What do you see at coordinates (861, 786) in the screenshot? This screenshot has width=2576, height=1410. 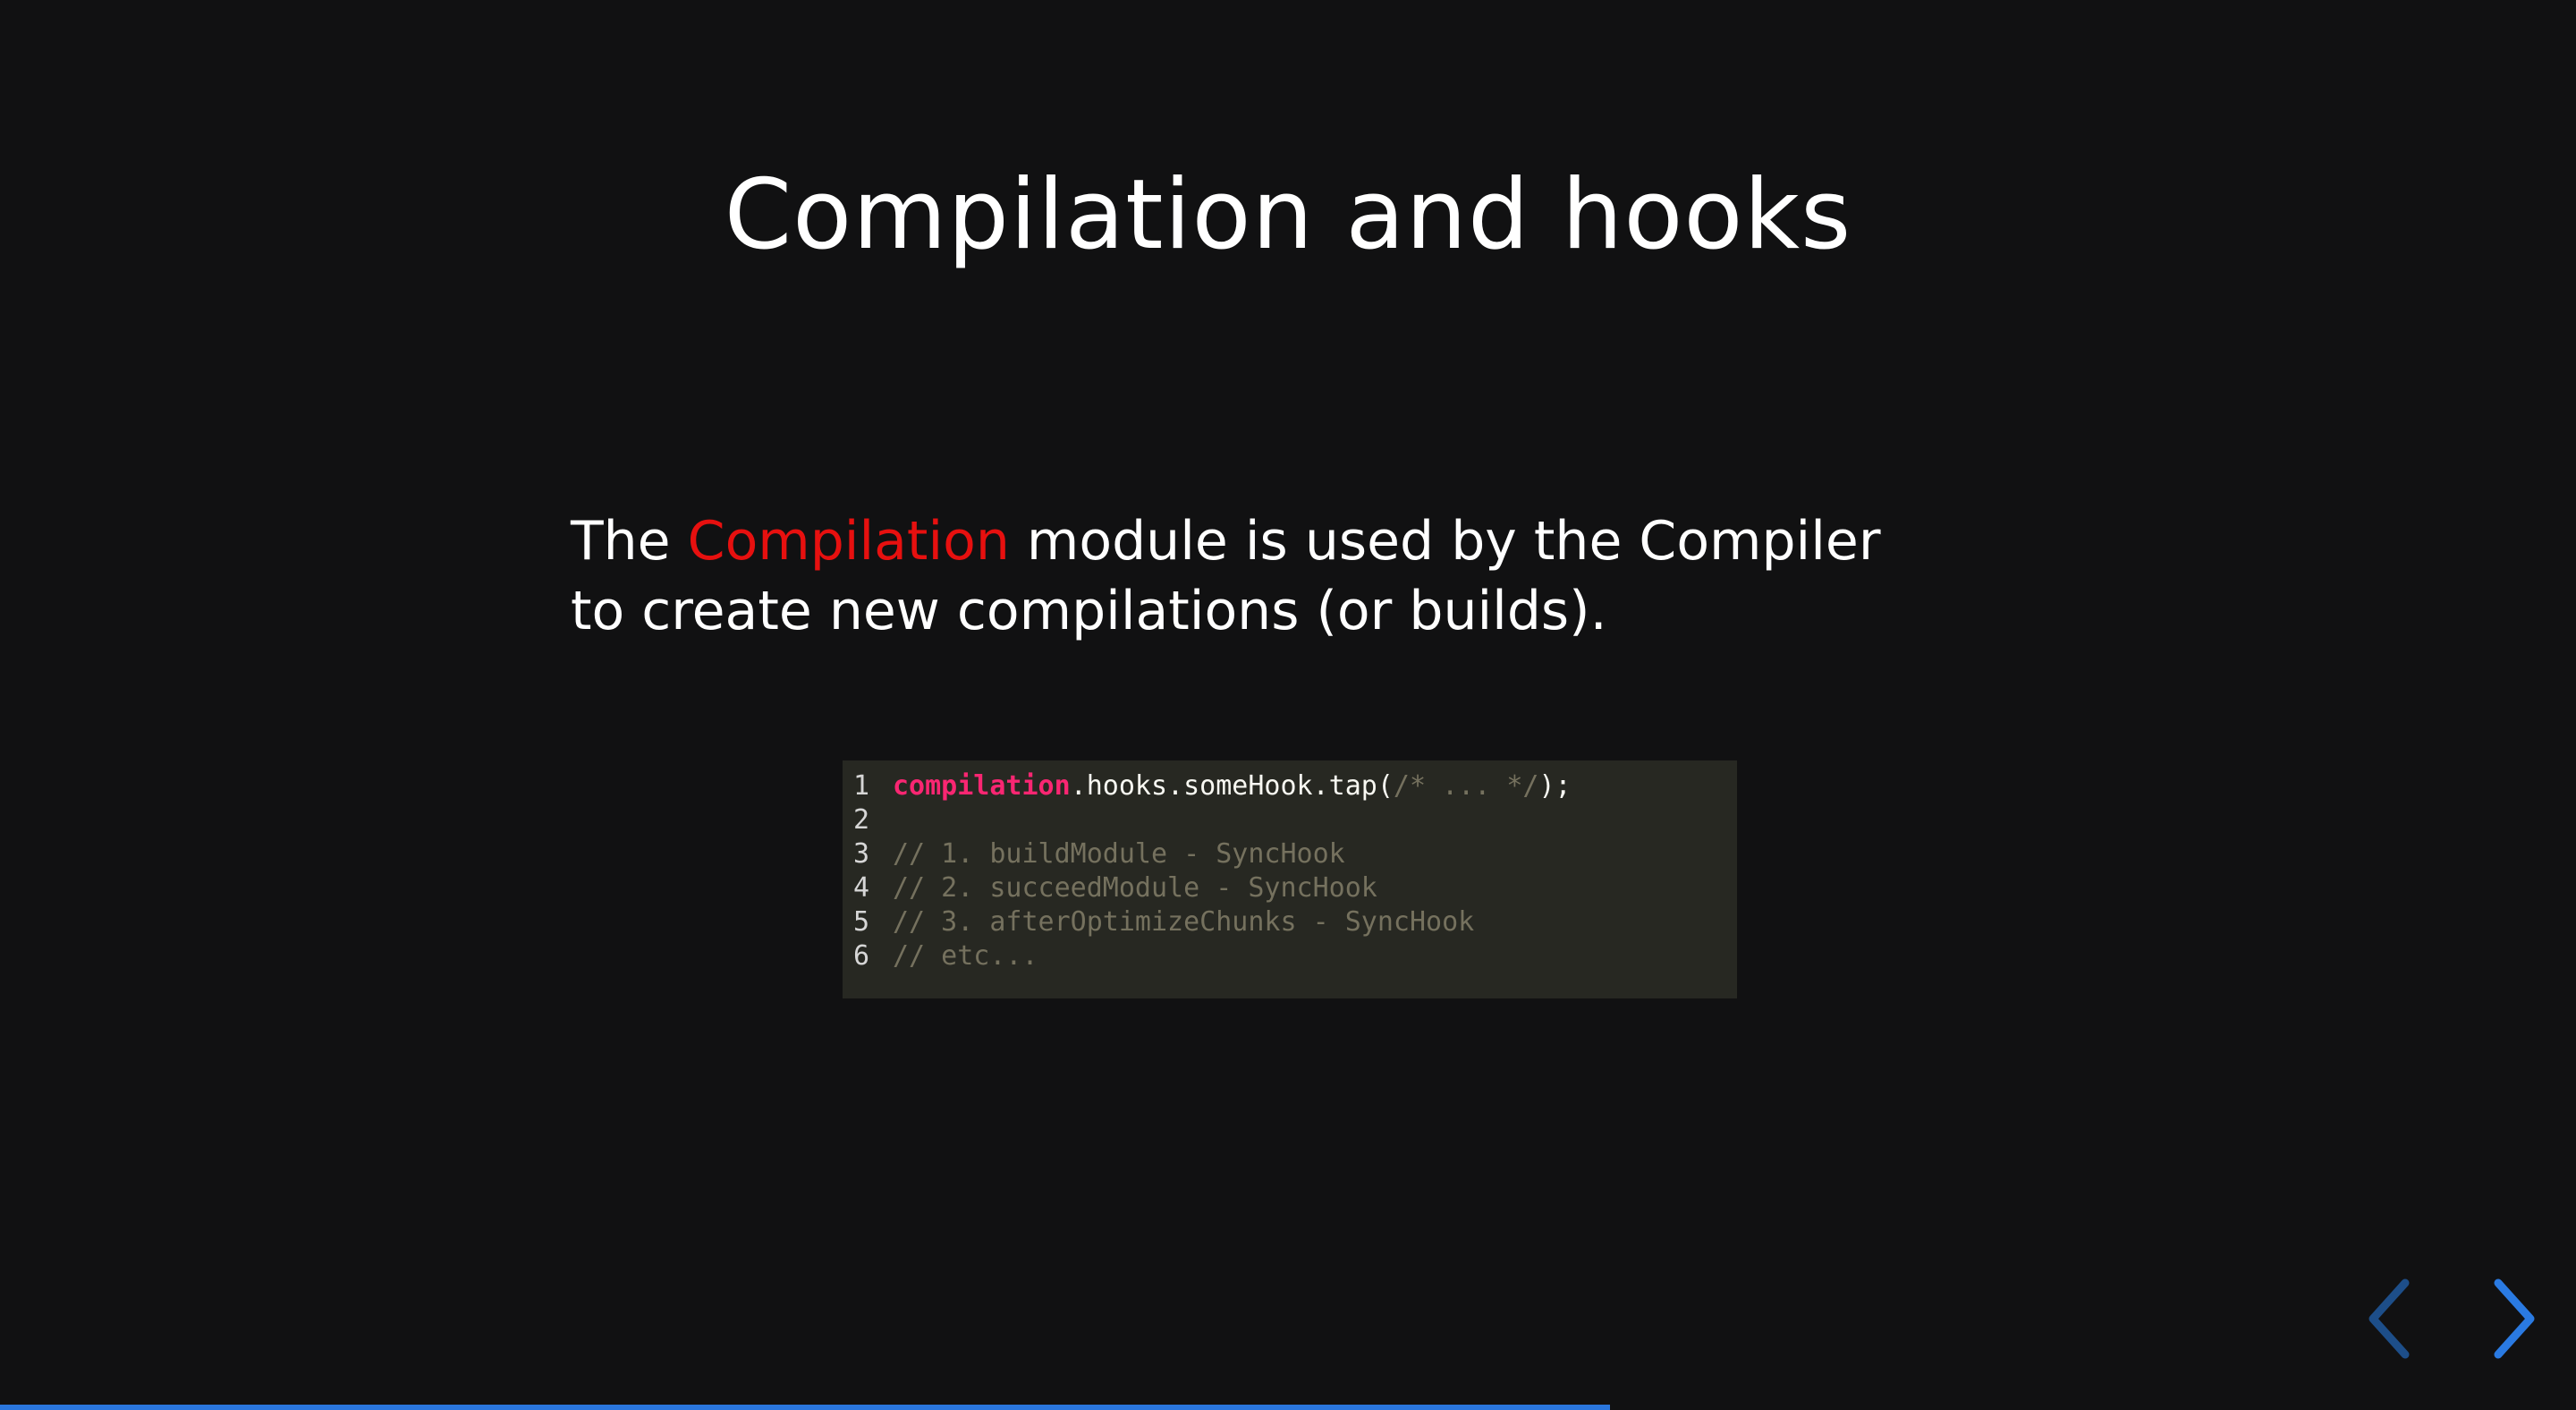 I see `line-number: 1` at bounding box center [861, 786].